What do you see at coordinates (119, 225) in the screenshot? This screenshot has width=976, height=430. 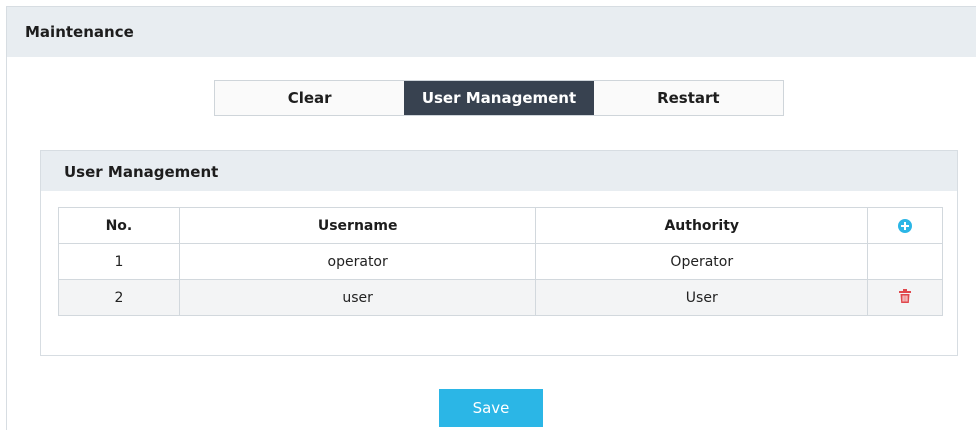 I see `column-header-no: No.` at bounding box center [119, 225].